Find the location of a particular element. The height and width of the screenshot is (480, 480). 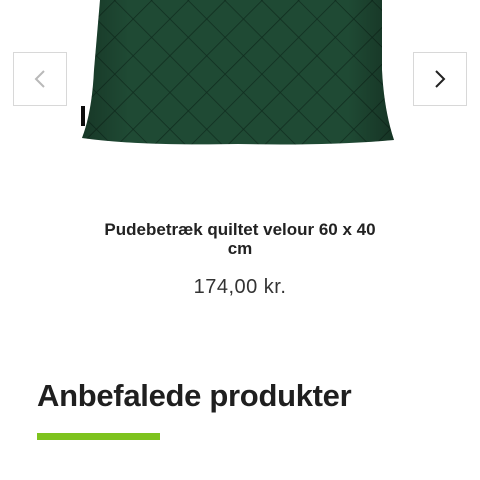

product-price: 174,00 kr. is located at coordinates (240, 287).